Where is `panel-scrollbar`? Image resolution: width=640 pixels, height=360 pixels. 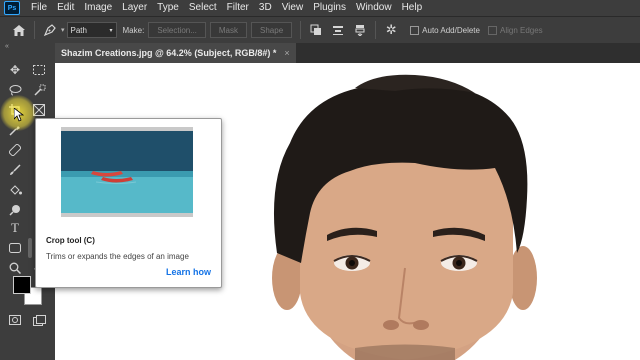 panel-scrollbar is located at coordinates (30, 248).